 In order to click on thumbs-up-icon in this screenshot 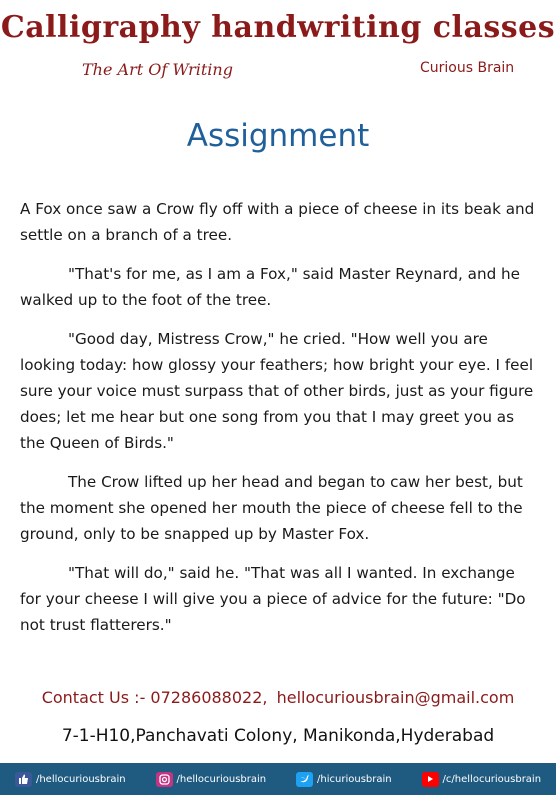, I will do `click(23, 779)`.